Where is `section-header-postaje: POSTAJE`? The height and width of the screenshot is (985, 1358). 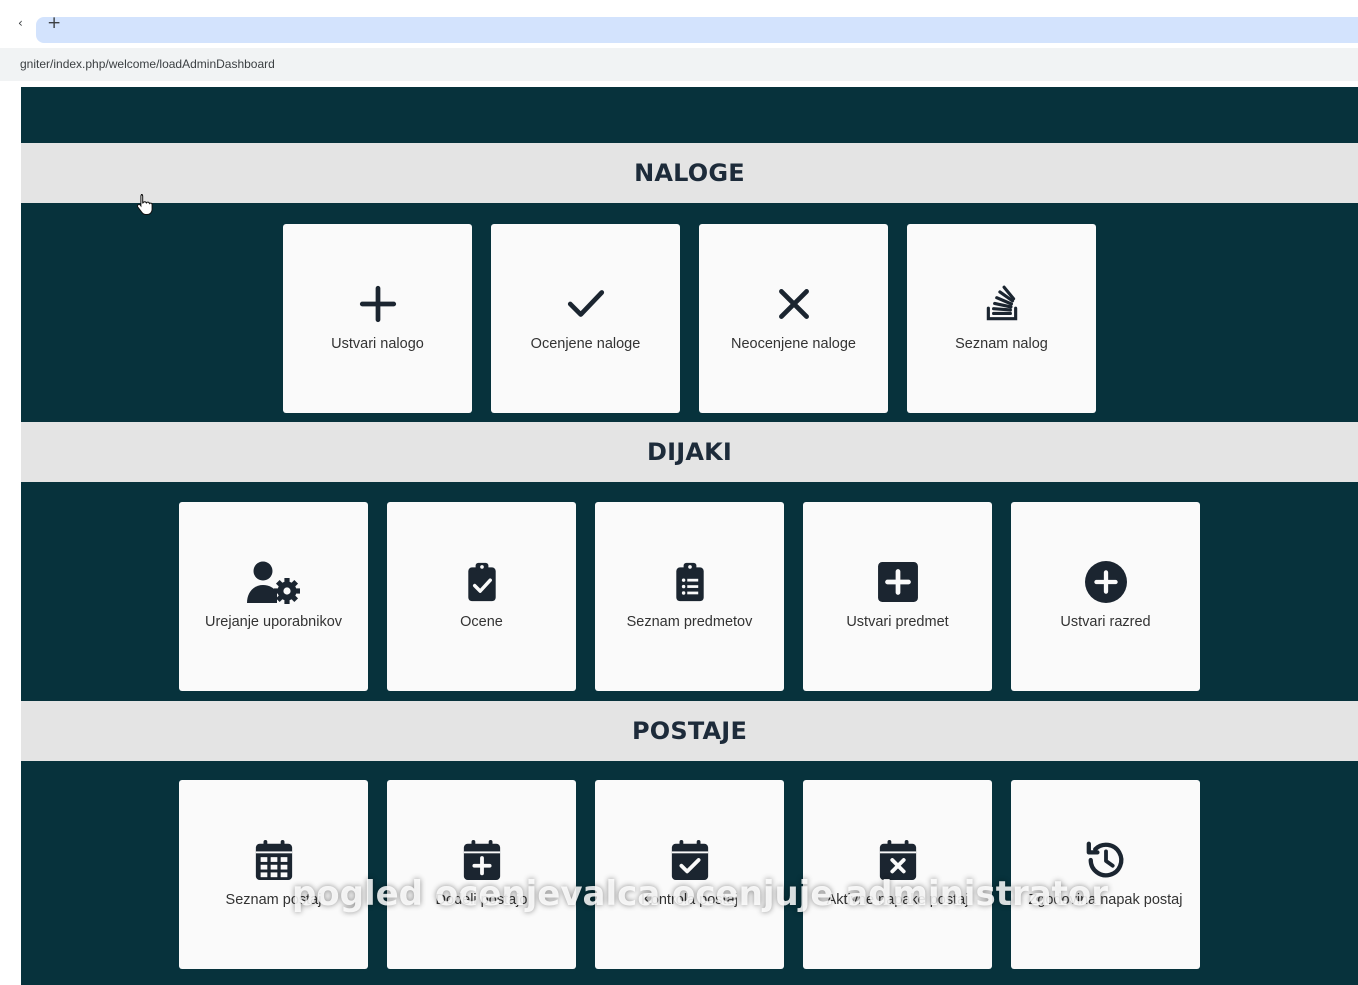
section-header-postaje: POSTAJE is located at coordinates (689, 731).